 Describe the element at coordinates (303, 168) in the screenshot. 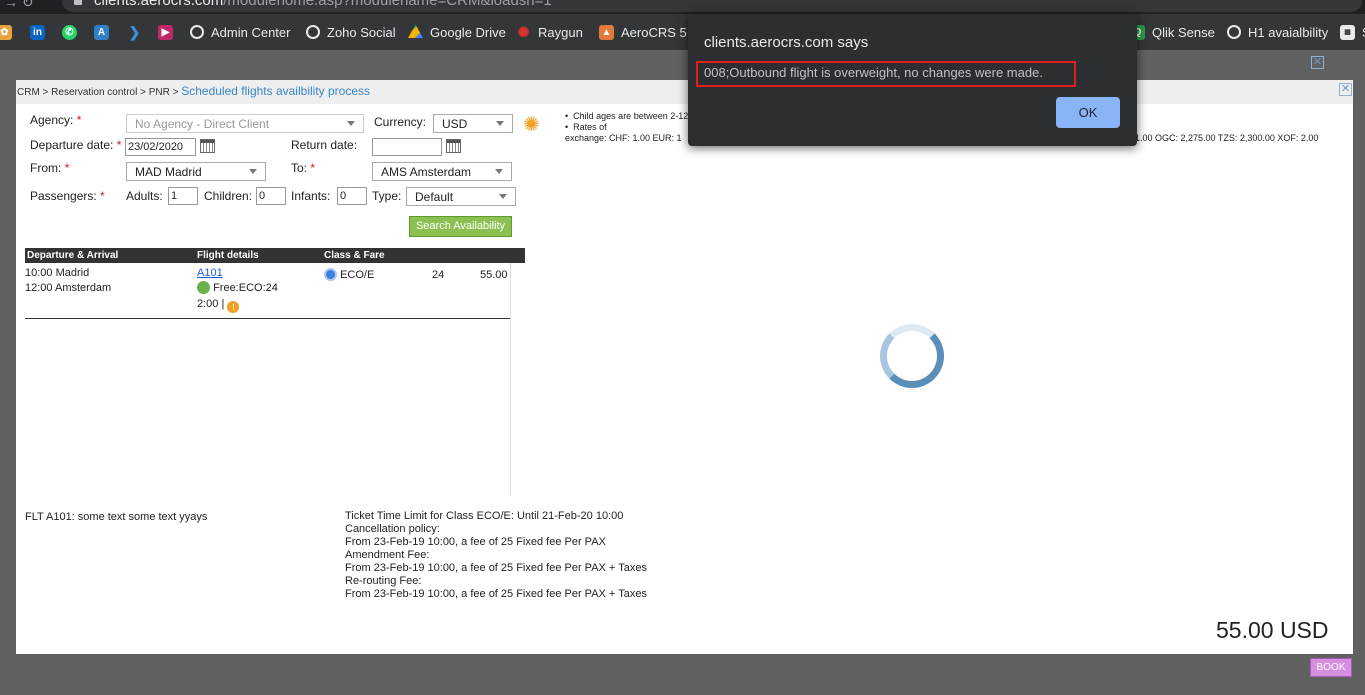

I see `to-label: To: *` at that location.